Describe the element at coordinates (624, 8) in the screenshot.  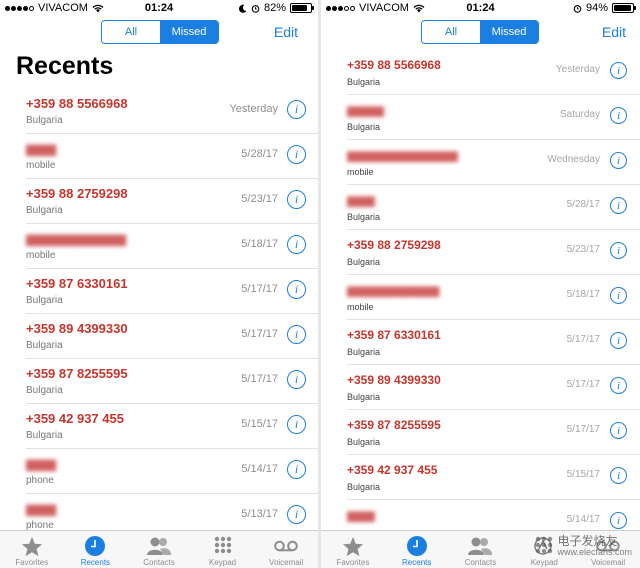
I see `battery-icon` at that location.